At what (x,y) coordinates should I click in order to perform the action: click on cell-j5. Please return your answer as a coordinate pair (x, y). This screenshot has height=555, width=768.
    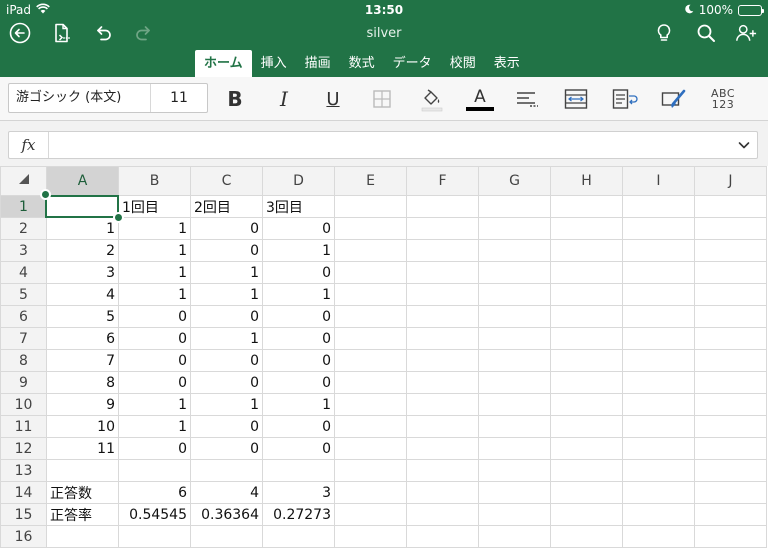
    Looking at the image, I should click on (730, 294).